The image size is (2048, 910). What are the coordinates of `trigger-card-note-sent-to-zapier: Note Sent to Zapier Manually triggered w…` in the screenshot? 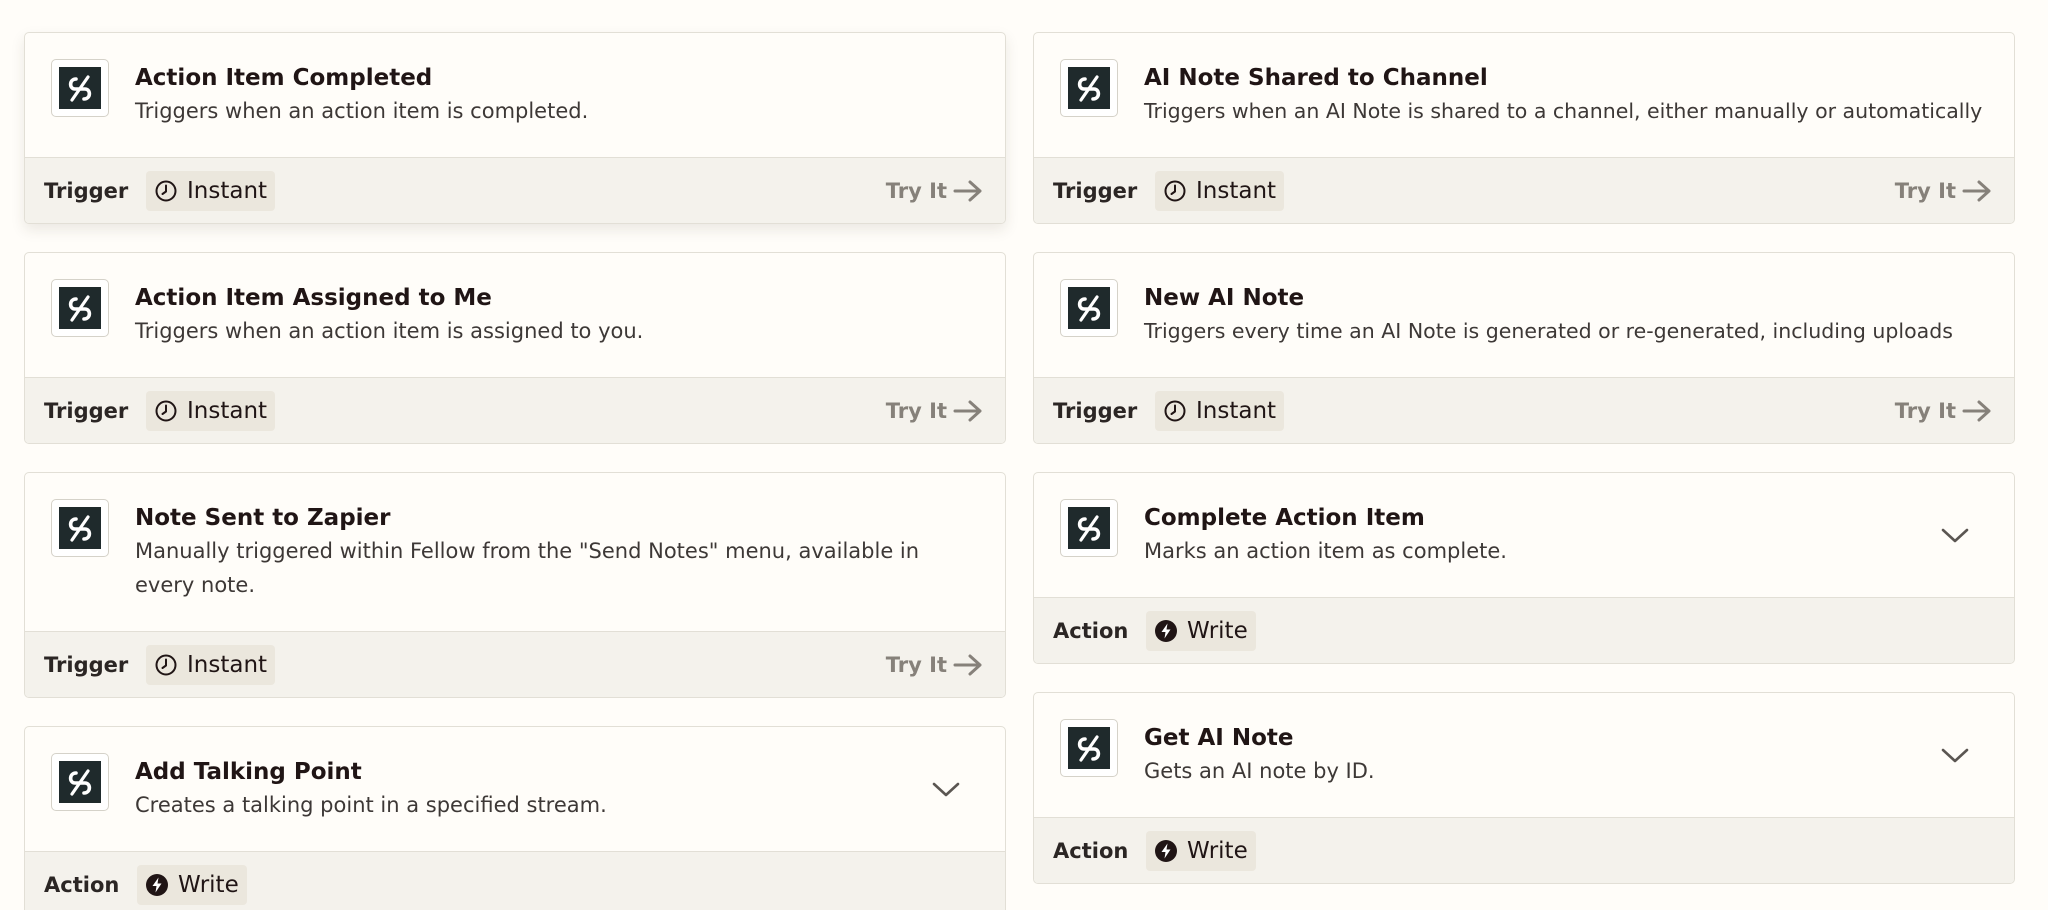 It's located at (515, 585).